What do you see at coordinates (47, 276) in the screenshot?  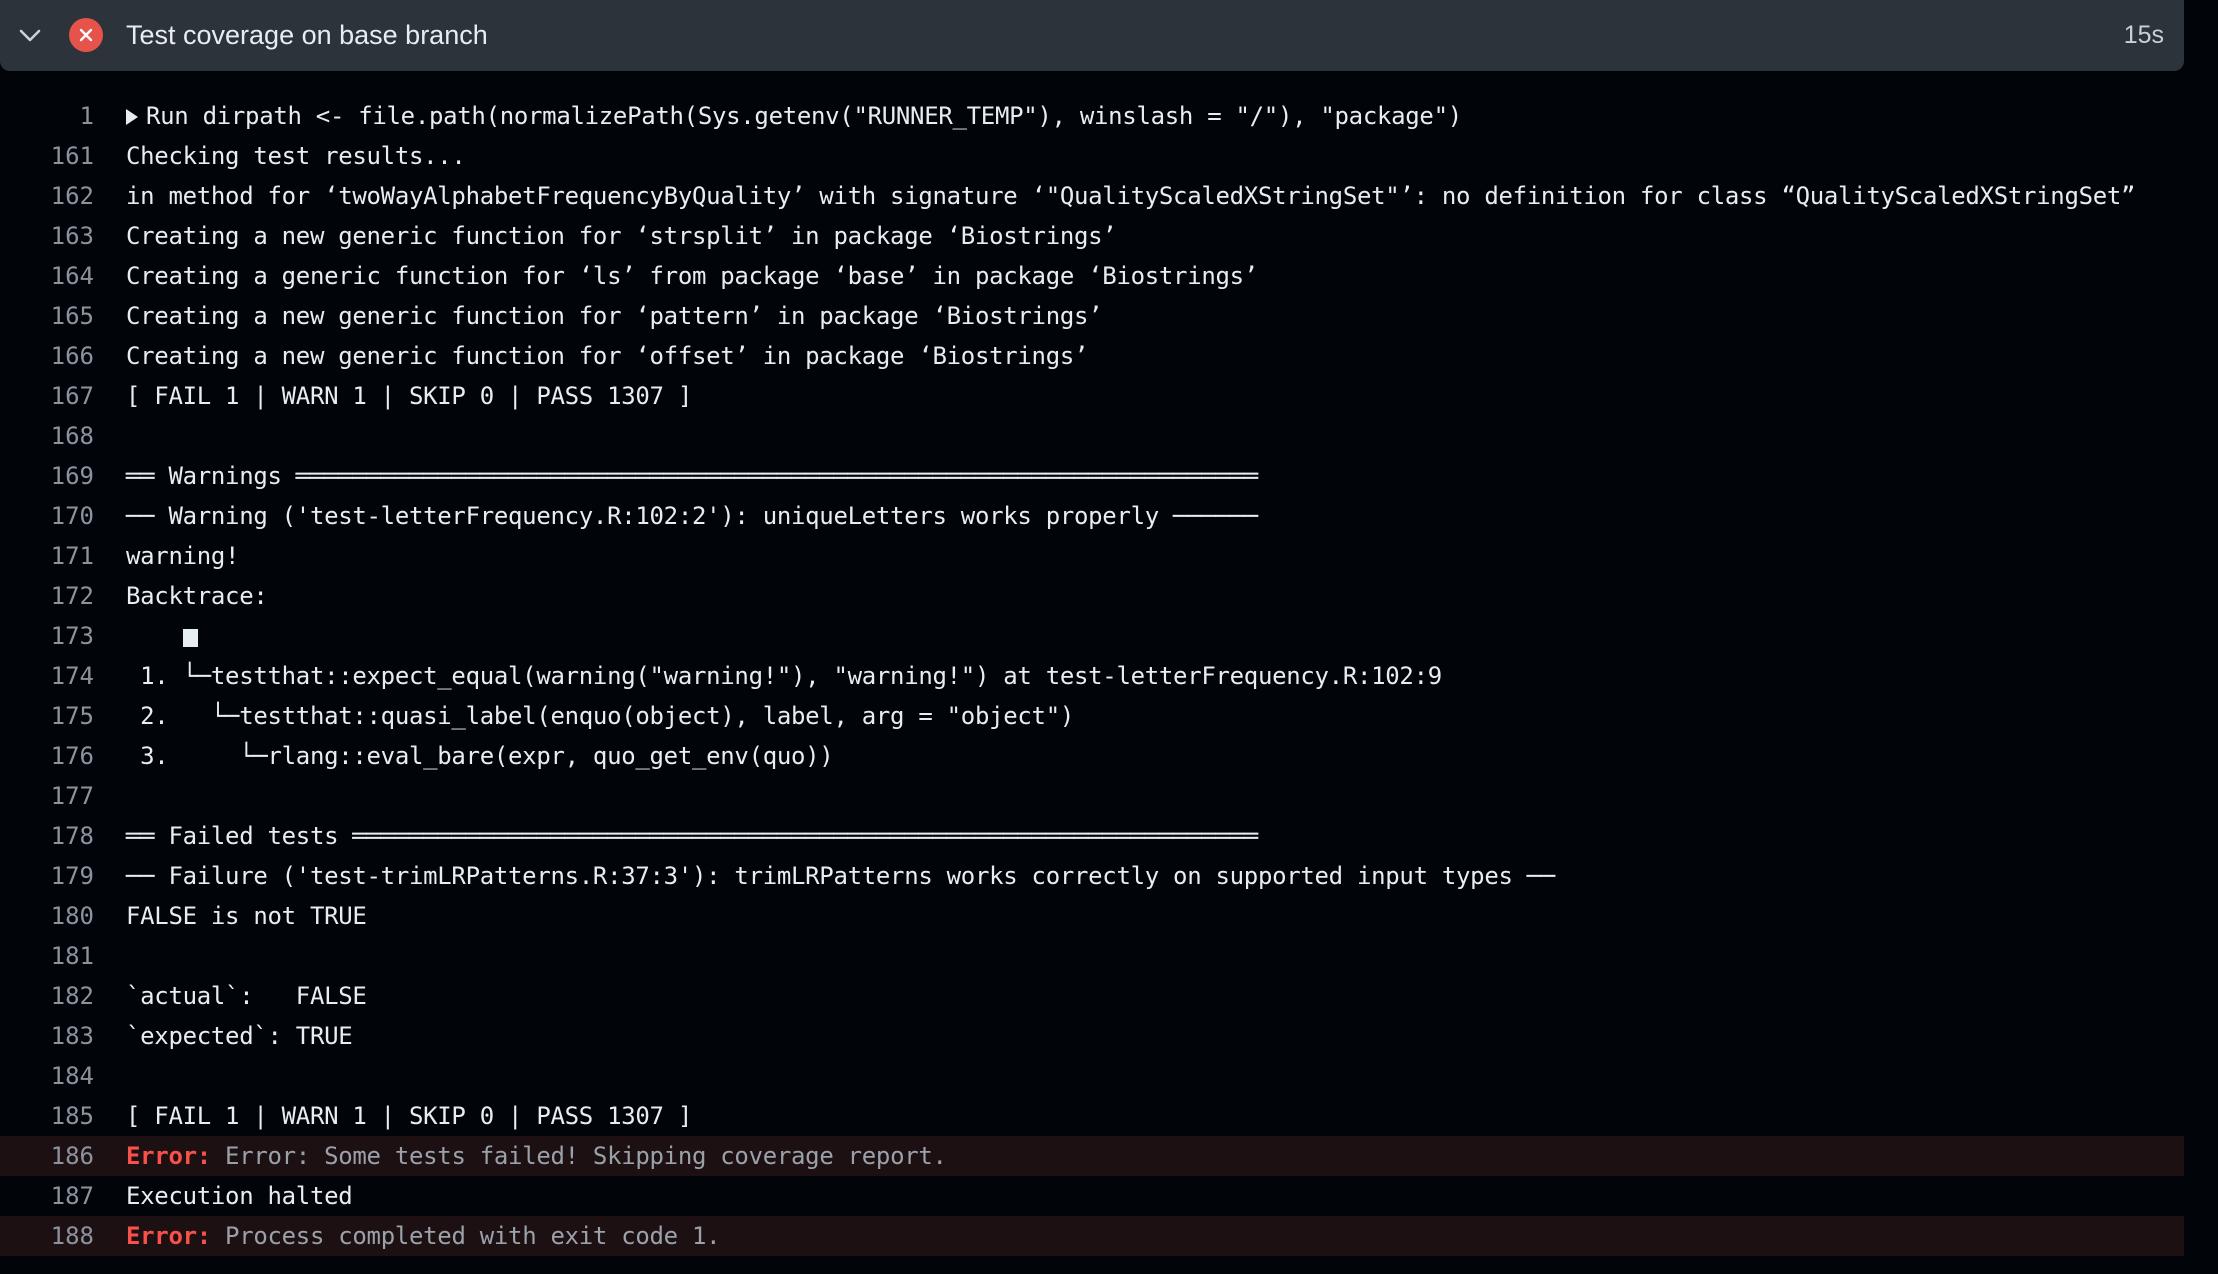 I see `line-number: 164` at bounding box center [47, 276].